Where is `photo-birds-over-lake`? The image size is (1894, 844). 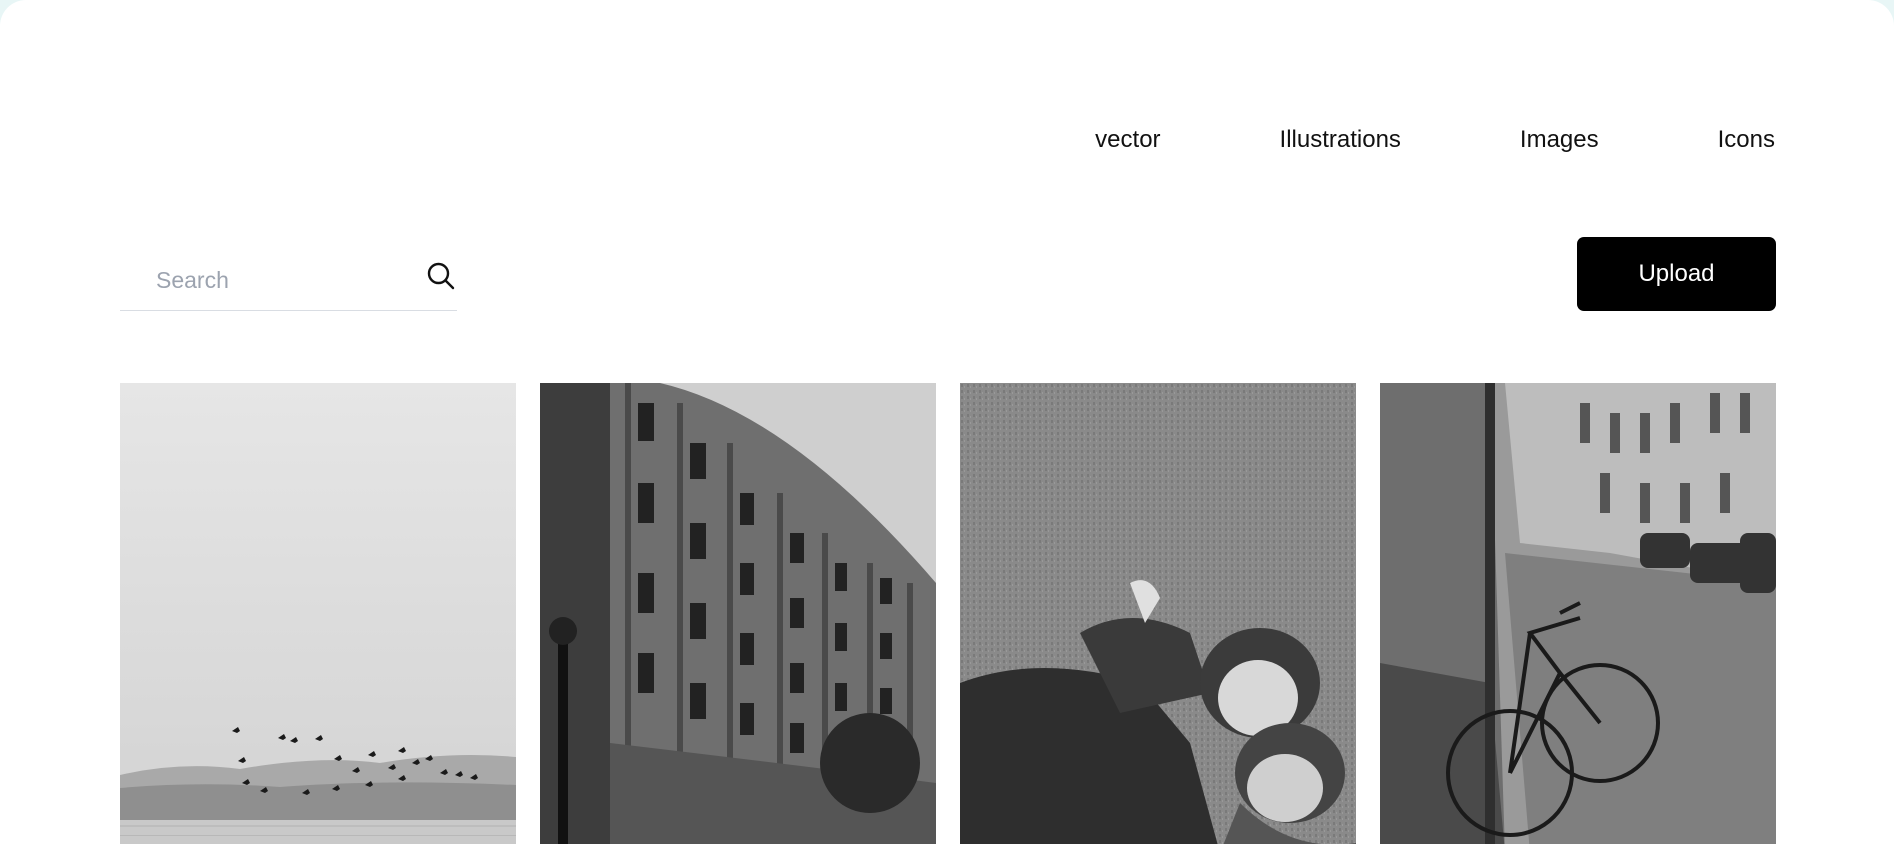
photo-birds-over-lake is located at coordinates (318, 613).